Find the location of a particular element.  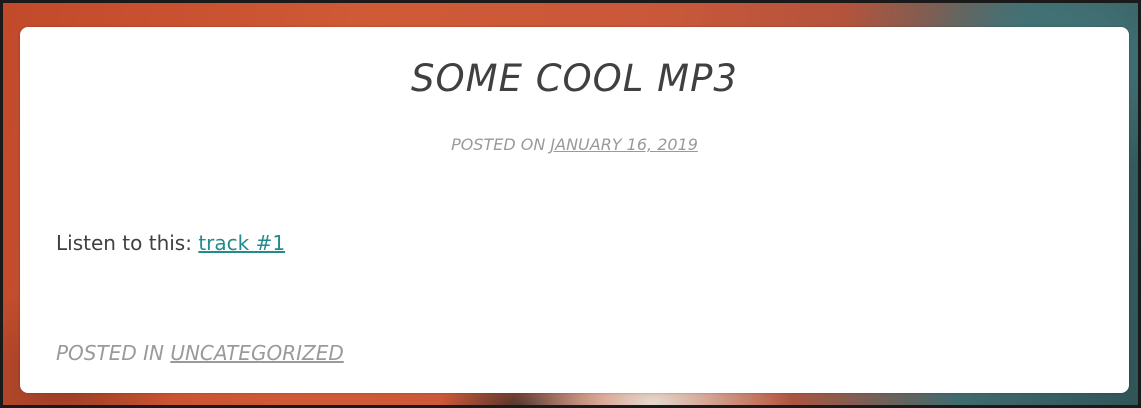

posted-on-label: POSTED ON is located at coordinates (498, 144).